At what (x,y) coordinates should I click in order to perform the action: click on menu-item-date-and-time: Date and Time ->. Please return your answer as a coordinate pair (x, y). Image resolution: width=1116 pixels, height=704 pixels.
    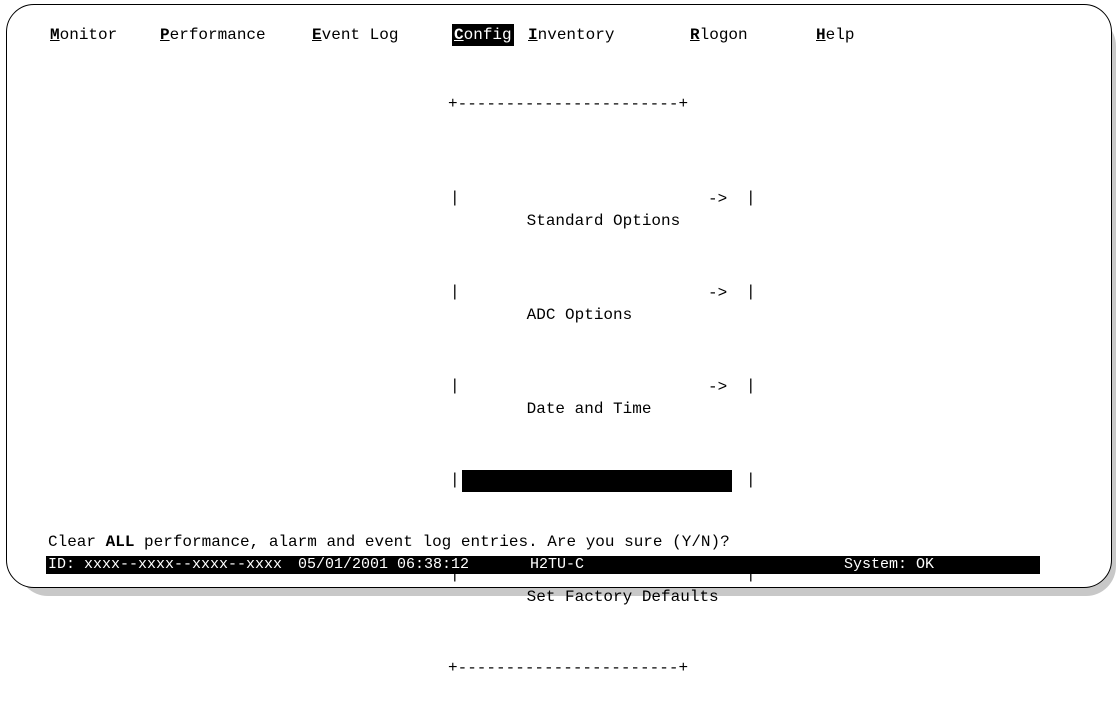
    Looking at the image, I should click on (597, 397).